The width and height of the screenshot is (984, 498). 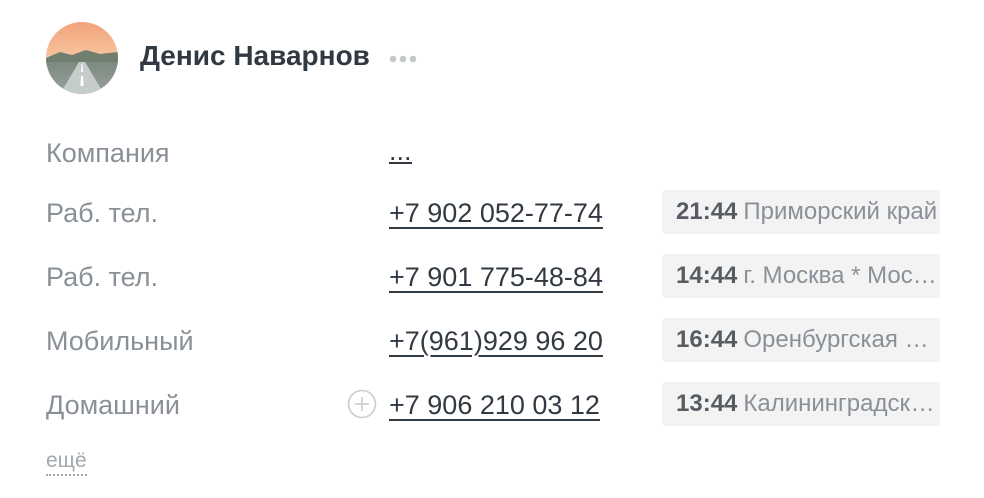 What do you see at coordinates (841, 339) in the screenshot?
I see `region-name: Оренбургская область` at bounding box center [841, 339].